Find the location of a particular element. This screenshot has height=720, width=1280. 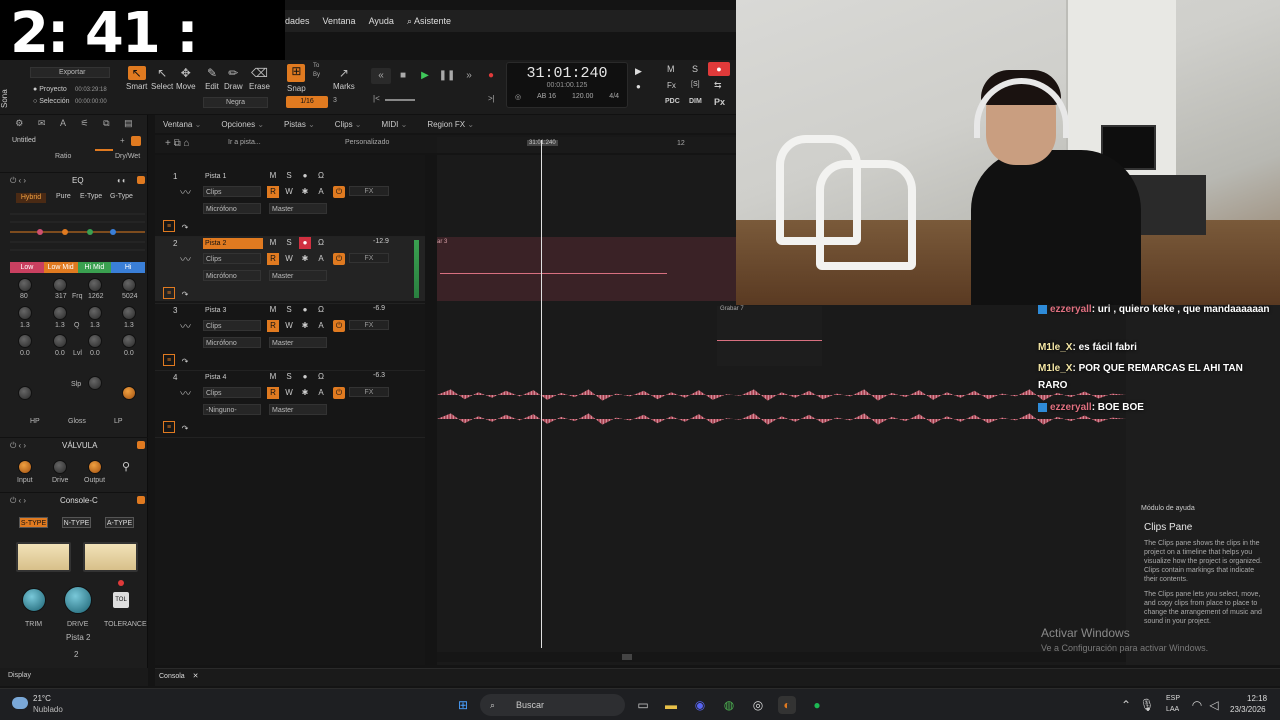

loop-start-icon: |< is located at coordinates (376, 98).